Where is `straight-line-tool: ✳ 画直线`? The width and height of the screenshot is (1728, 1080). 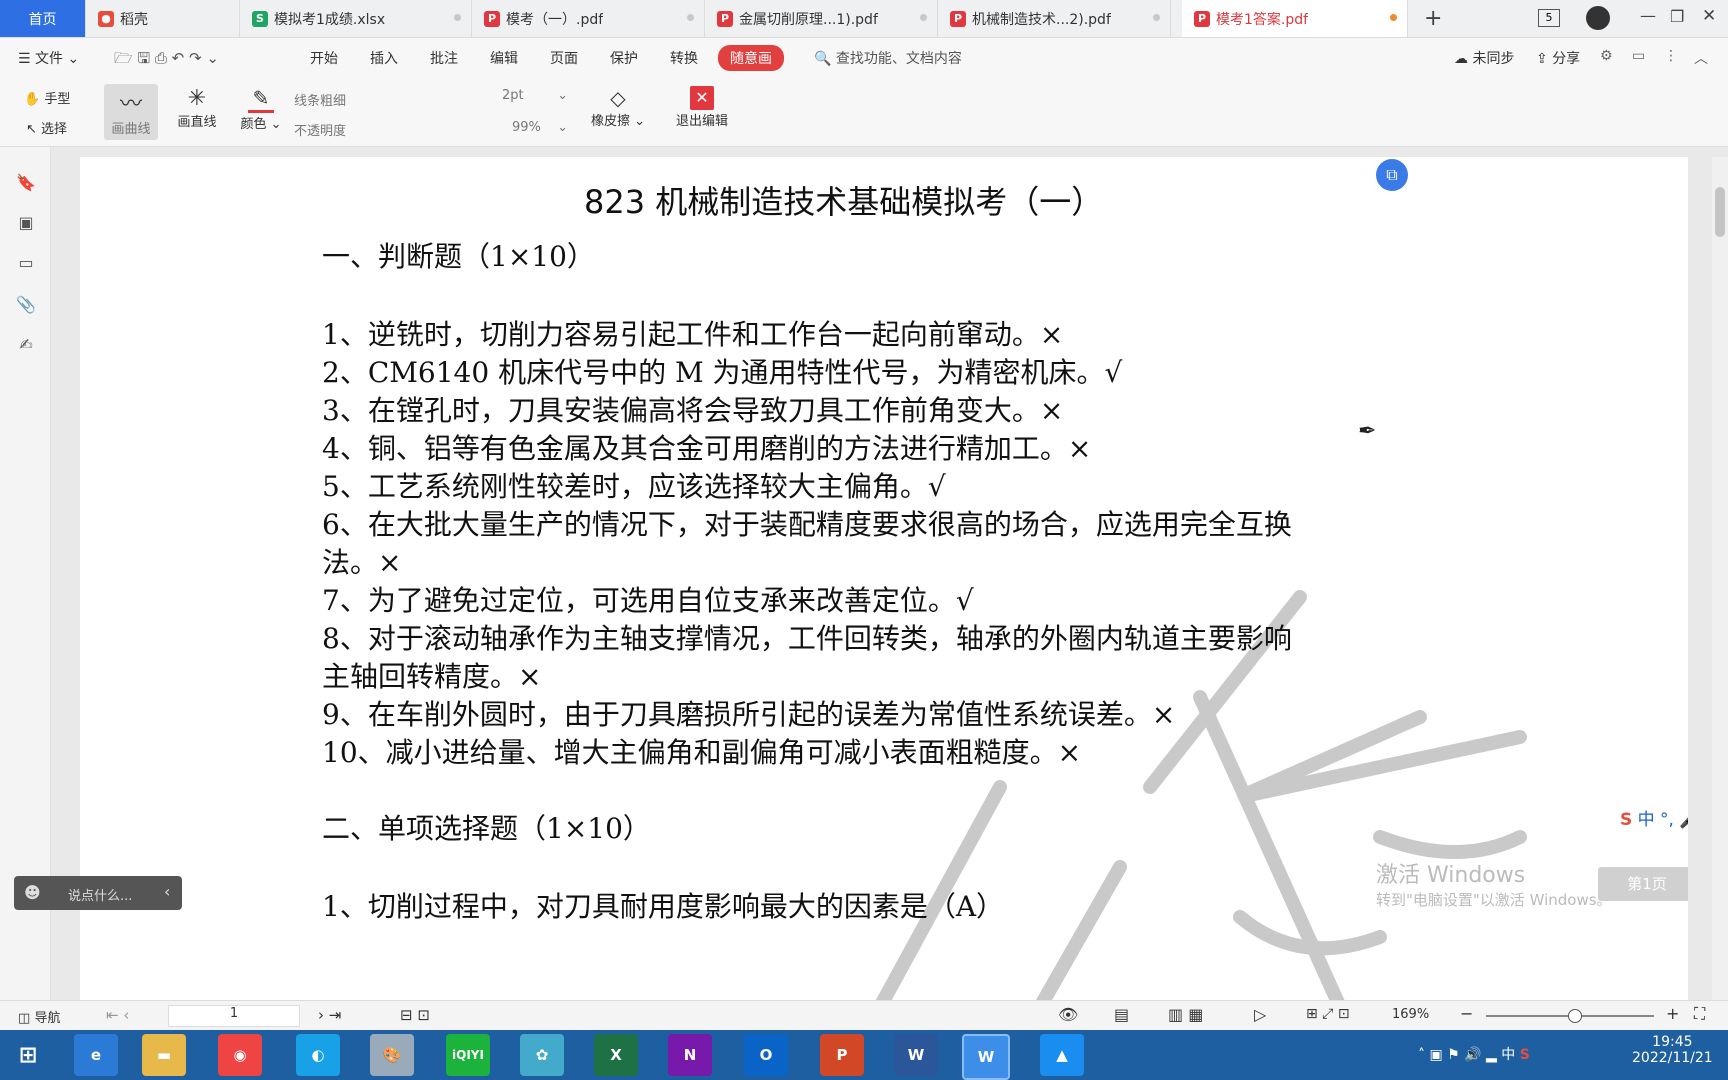 straight-line-tool: ✳ 画直线 is located at coordinates (197, 107).